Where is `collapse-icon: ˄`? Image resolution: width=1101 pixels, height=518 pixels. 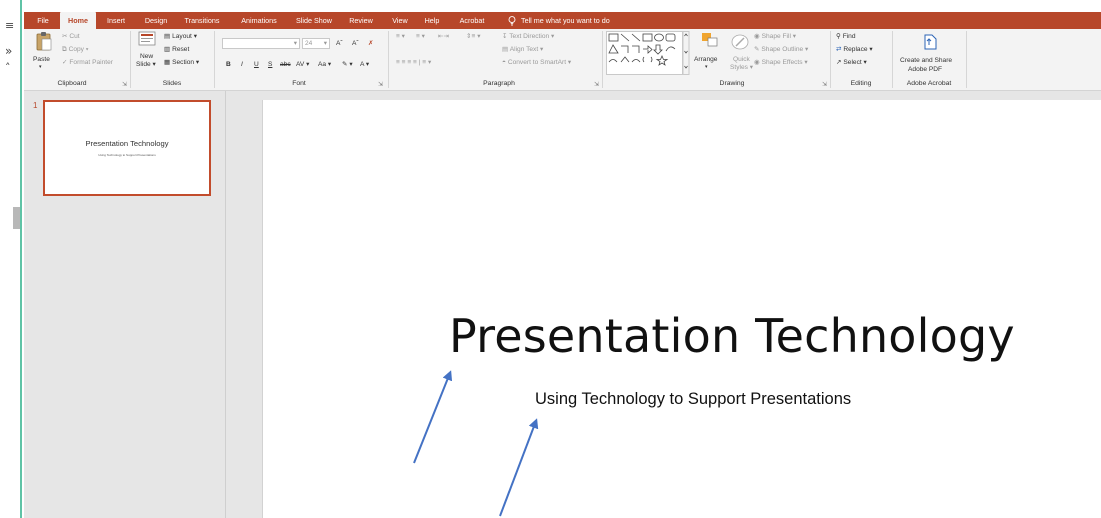 collapse-icon: ˄ is located at coordinates (8, 68).